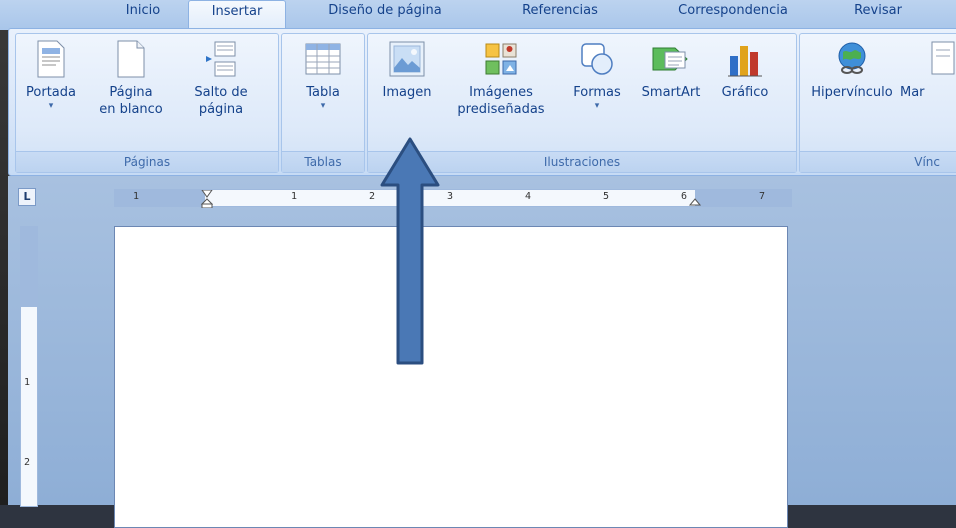  What do you see at coordinates (943, 58) in the screenshot?
I see `bookmark-icon` at bounding box center [943, 58].